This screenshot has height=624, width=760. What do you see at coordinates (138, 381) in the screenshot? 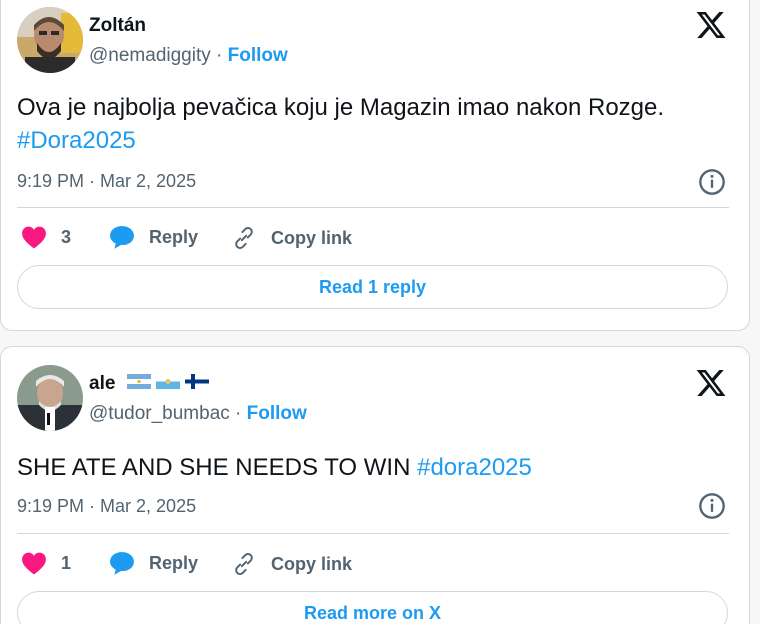
I see `argentina-flag-icon` at bounding box center [138, 381].